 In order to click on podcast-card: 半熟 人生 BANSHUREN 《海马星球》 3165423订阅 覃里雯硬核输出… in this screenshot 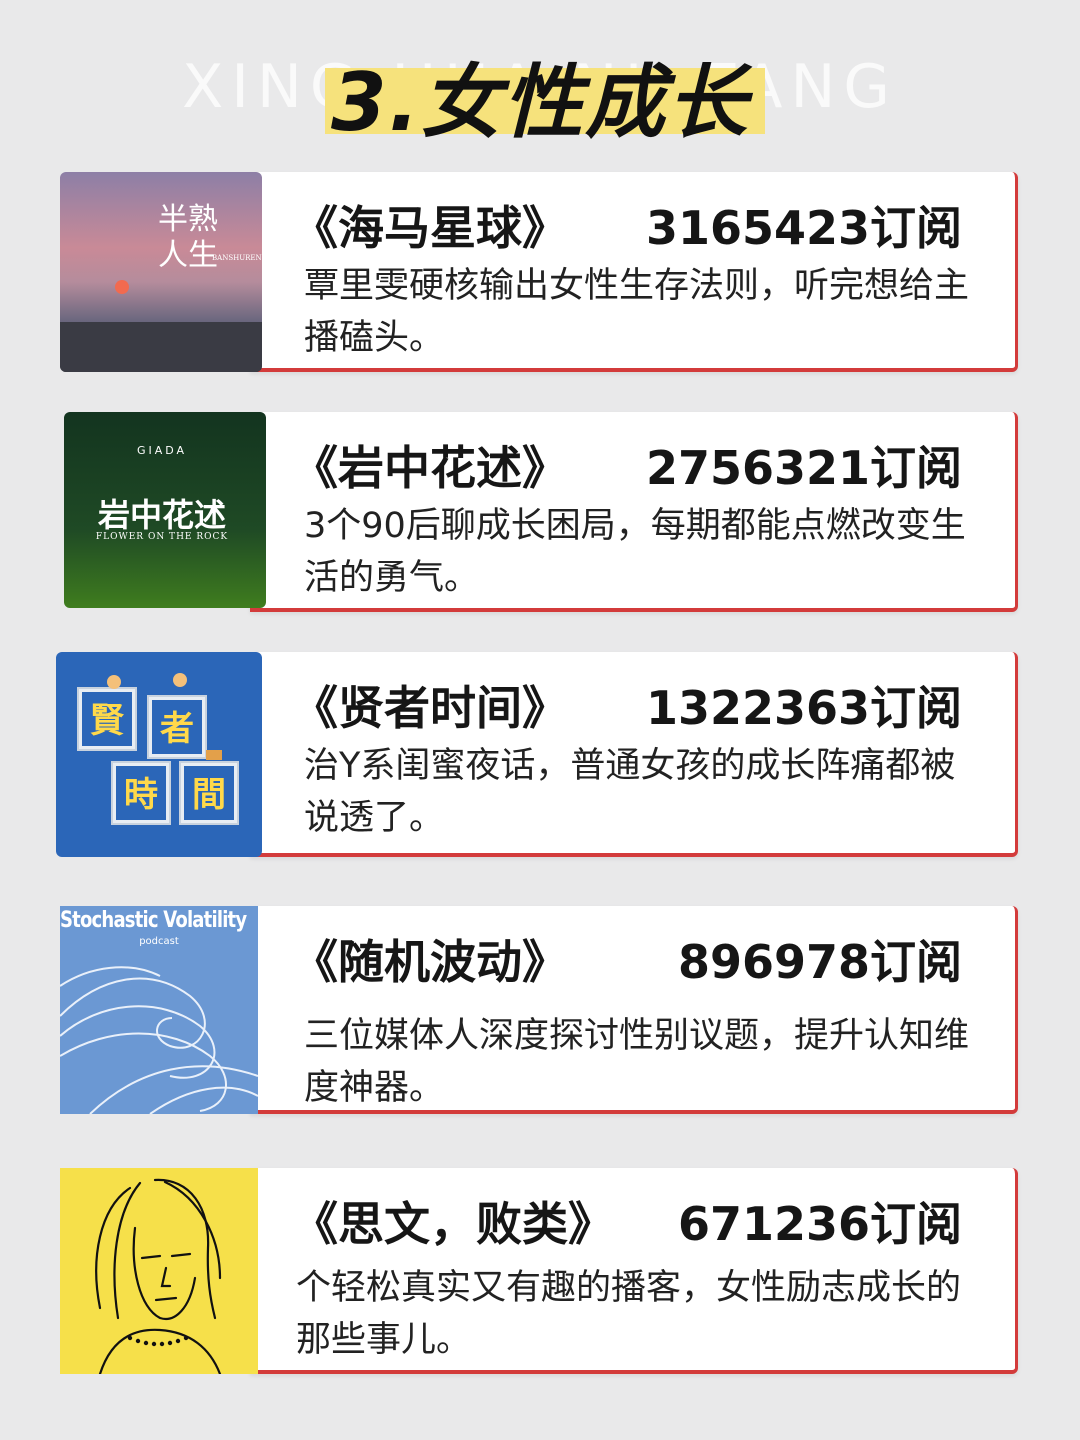, I will do `click(539, 272)`.